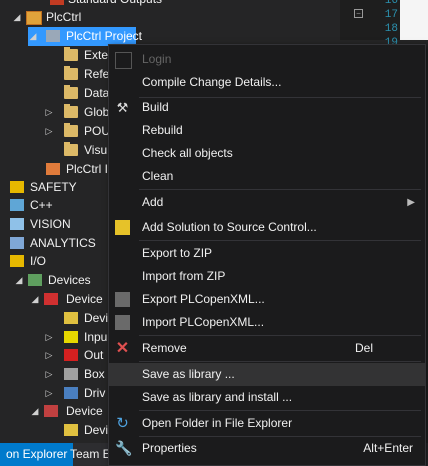 Image resolution: width=428 pixels, height=466 pixels. What do you see at coordinates (53, 36) in the screenshot?
I see `project-icon` at bounding box center [53, 36].